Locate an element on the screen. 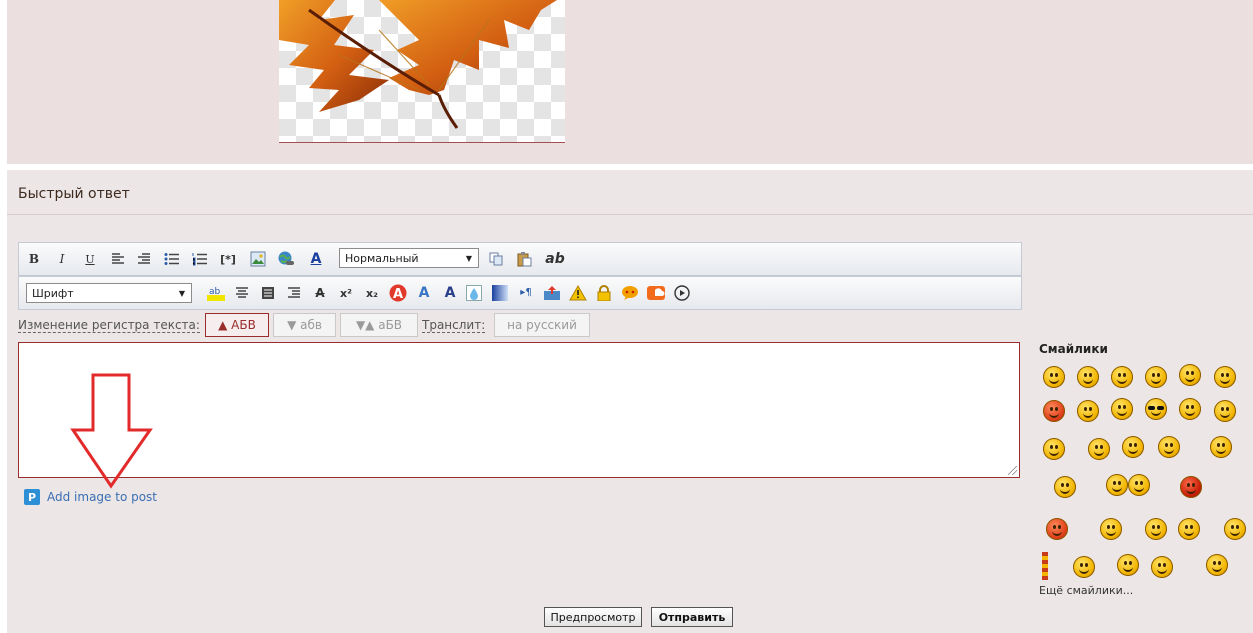  svg-text: A is located at coordinates (398, 294).